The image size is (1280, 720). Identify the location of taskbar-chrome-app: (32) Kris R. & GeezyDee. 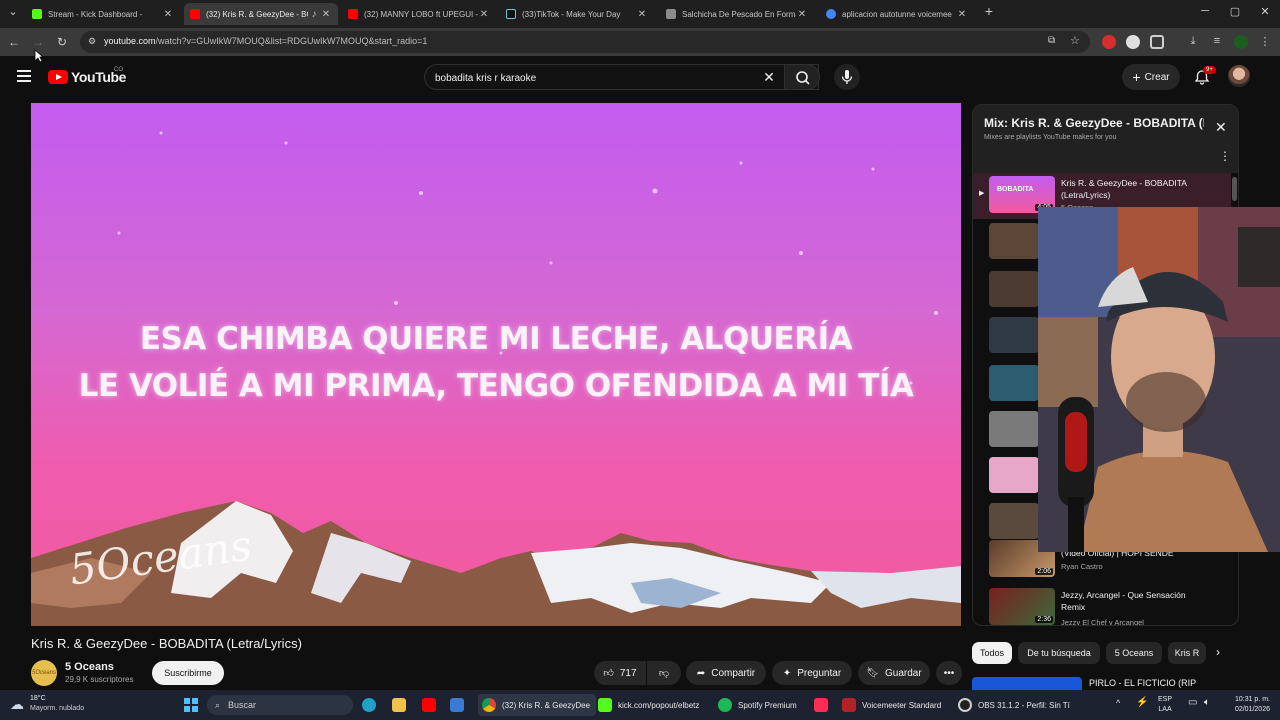
(537, 705).